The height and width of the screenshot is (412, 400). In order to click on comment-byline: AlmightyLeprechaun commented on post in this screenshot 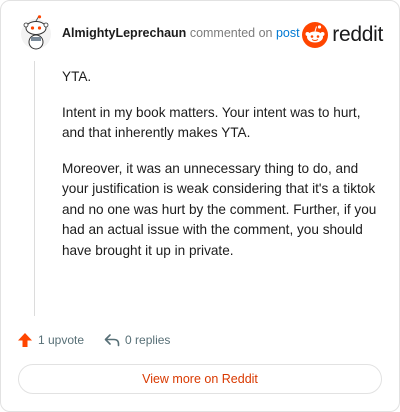, I will do `click(181, 33)`.